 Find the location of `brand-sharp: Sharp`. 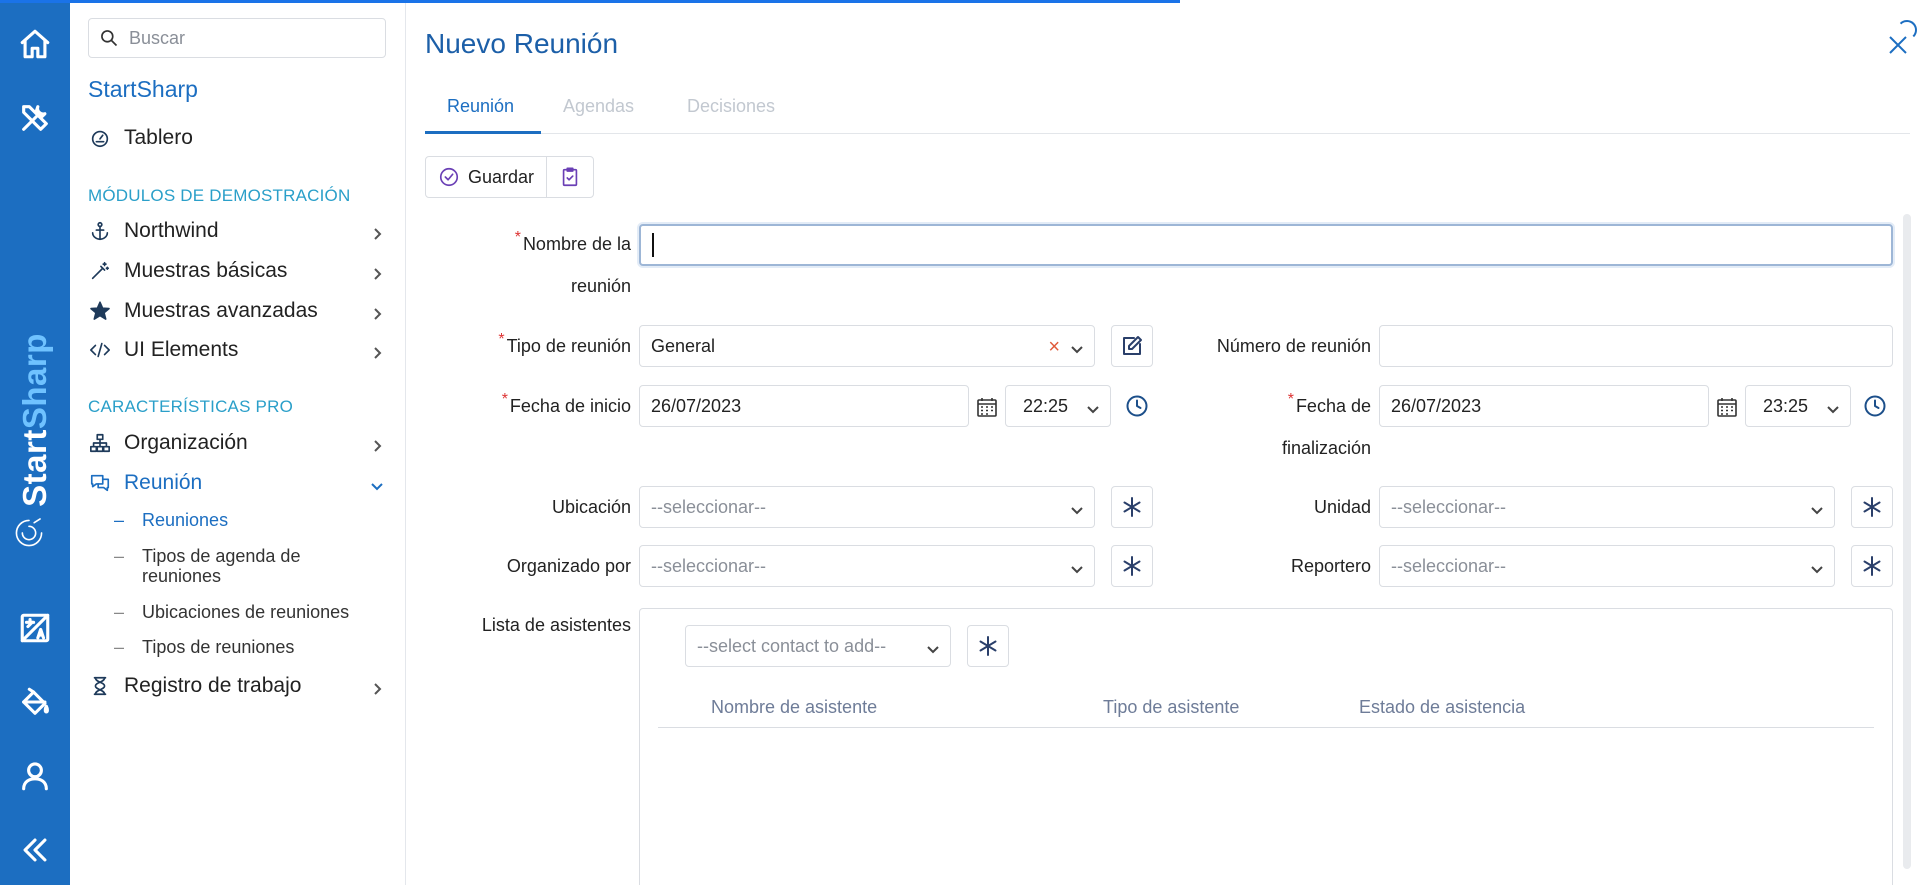

brand-sharp: Sharp is located at coordinates (34, 381).